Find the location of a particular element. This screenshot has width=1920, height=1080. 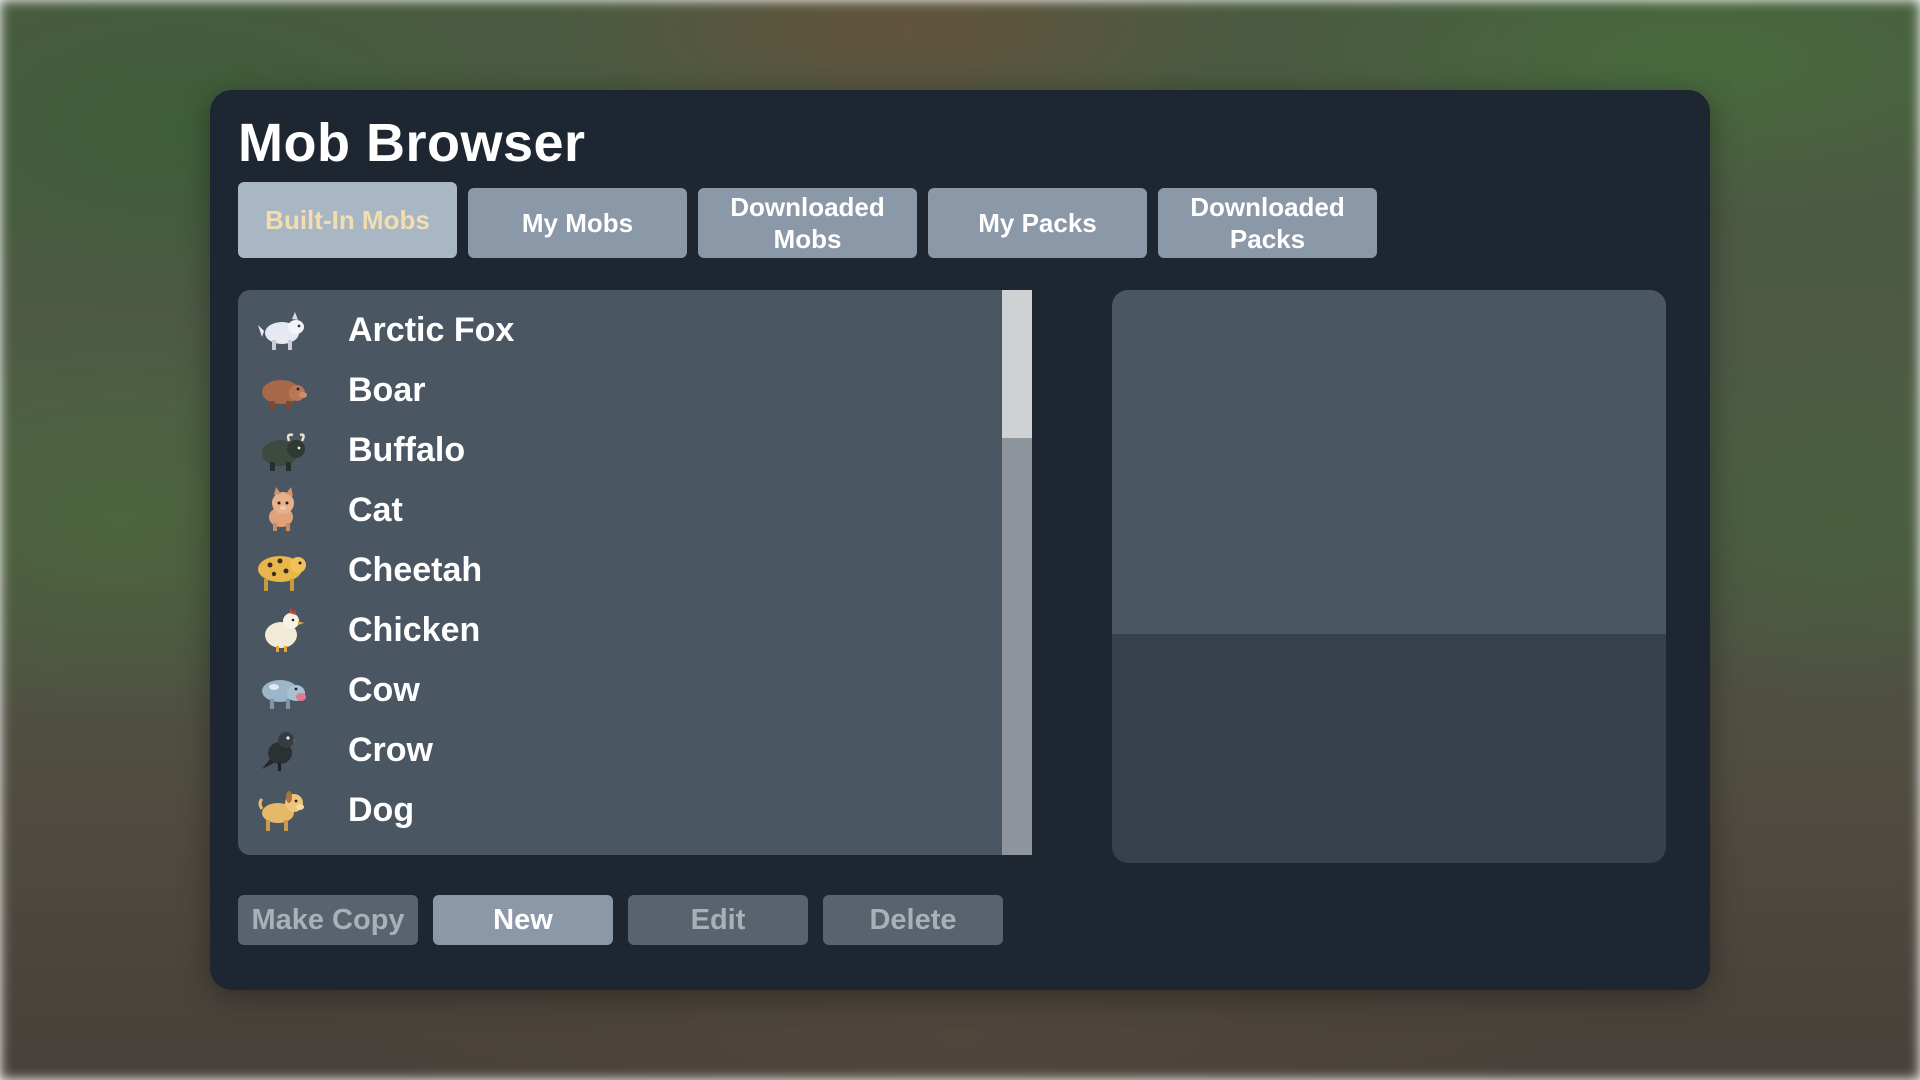

tab-downloaded-packs: Downloaded Packs is located at coordinates (1267, 223).